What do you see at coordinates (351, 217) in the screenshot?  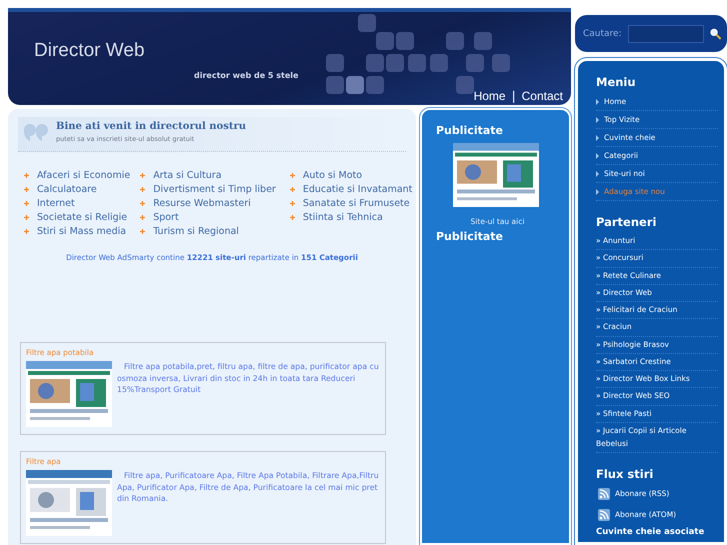 I see `category-link: Stiinta si Tehnica` at bounding box center [351, 217].